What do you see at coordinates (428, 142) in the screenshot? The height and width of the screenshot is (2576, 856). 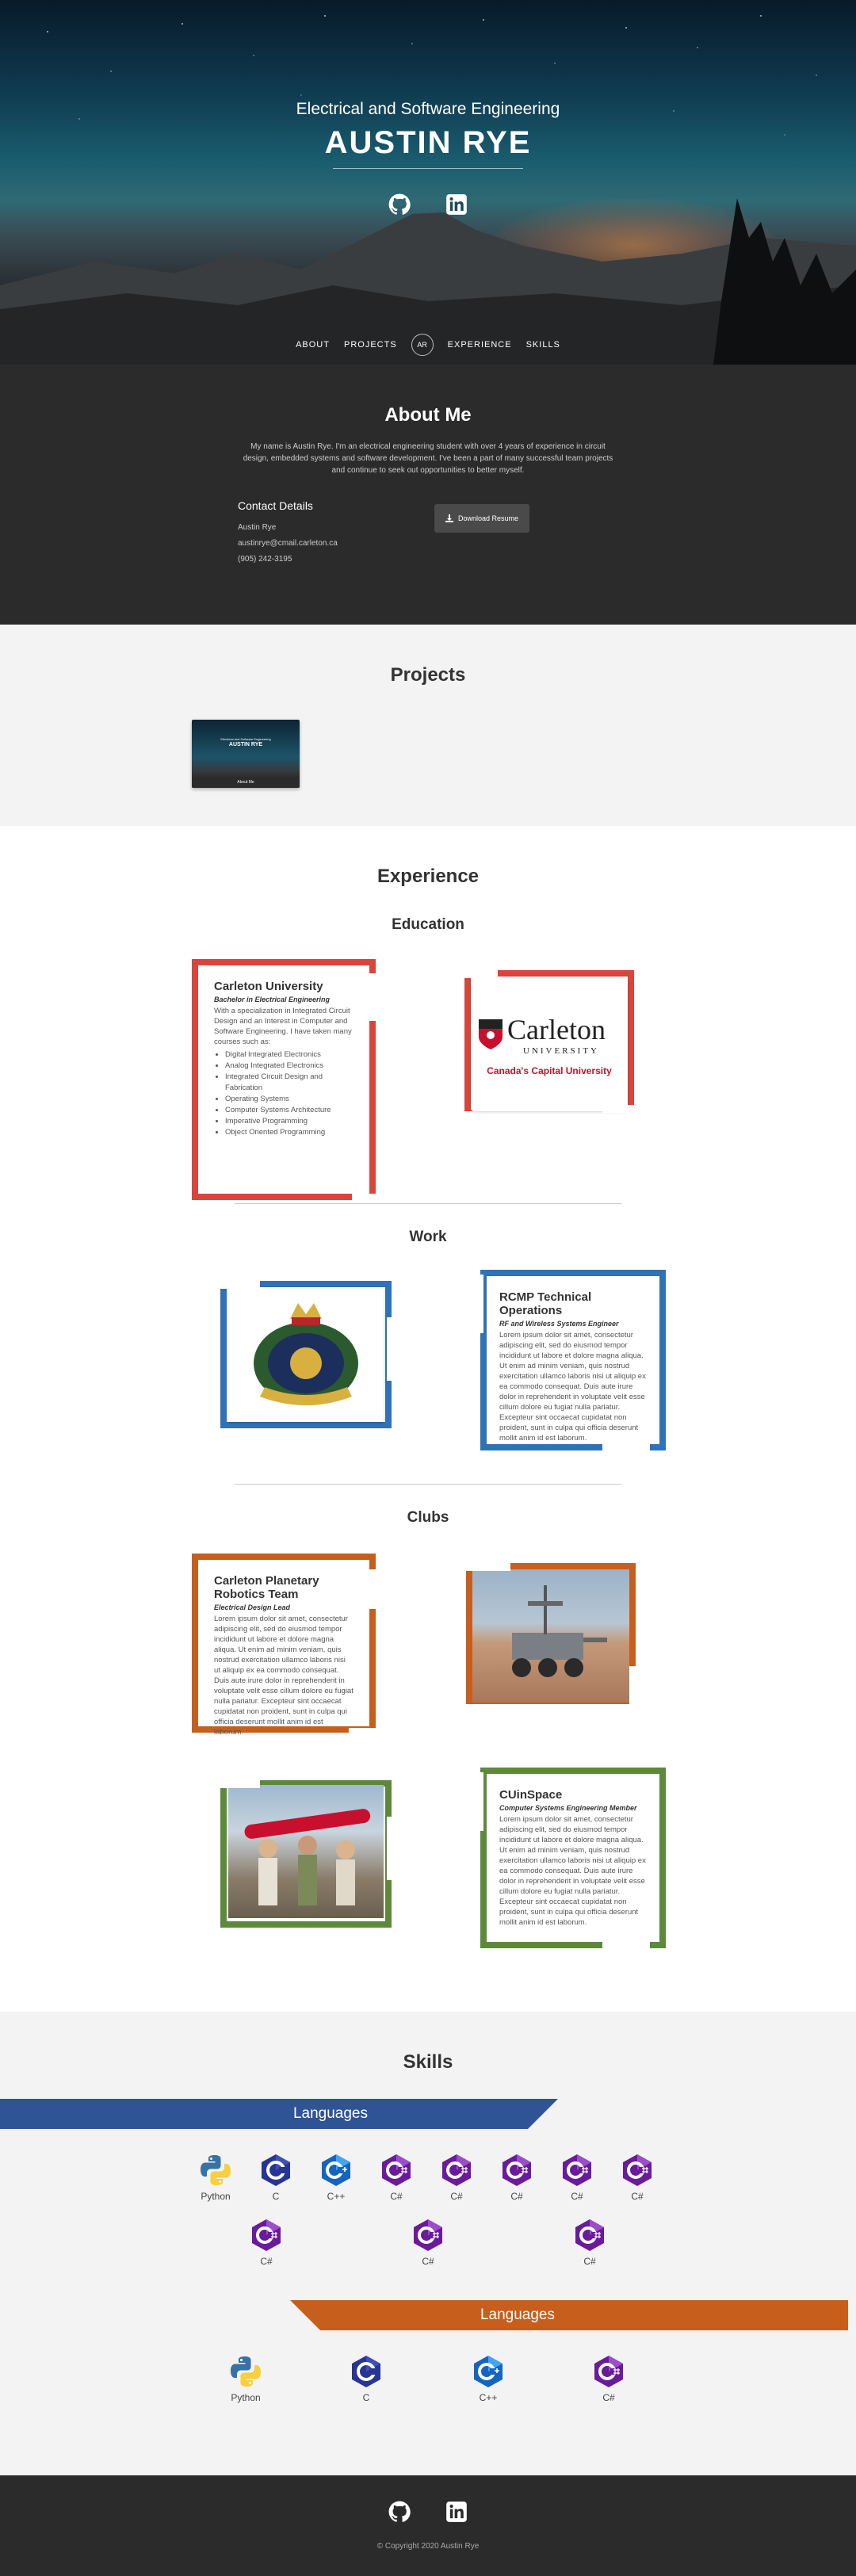 I see `hero-title: AUSTIN RYE` at bounding box center [428, 142].